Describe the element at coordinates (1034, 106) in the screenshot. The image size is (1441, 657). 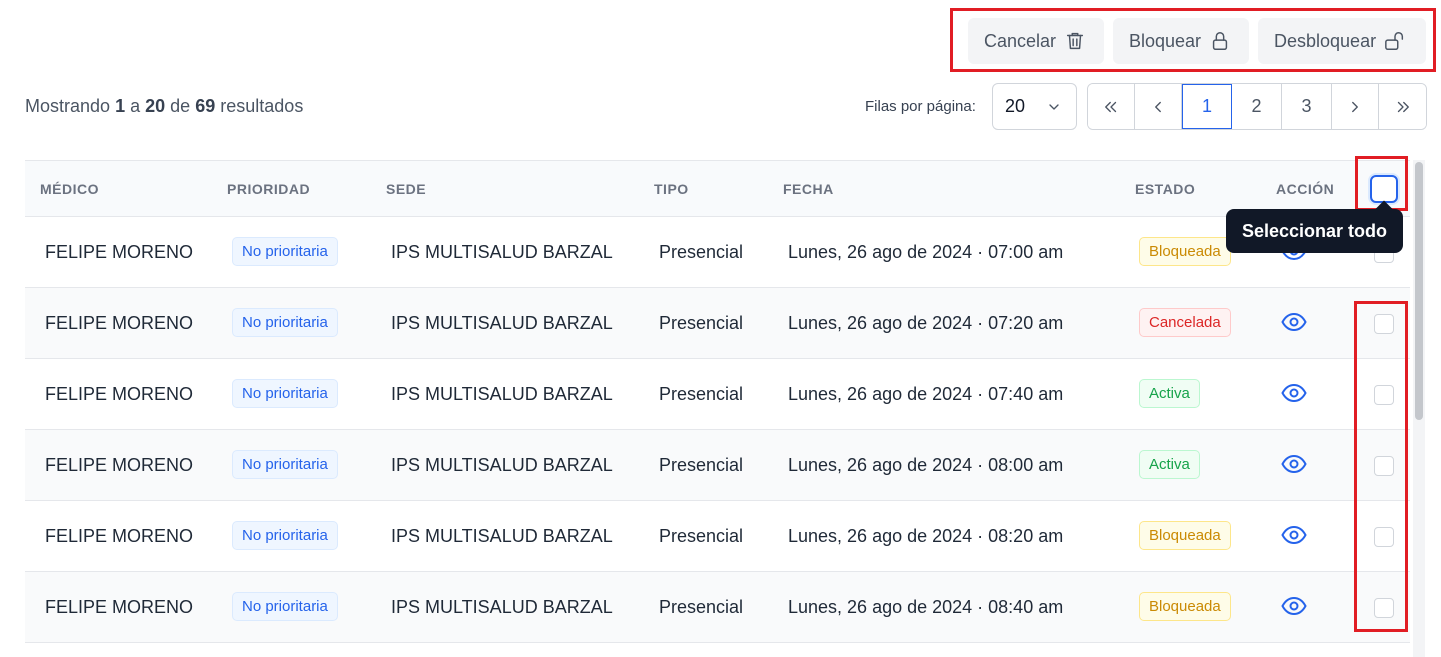
I see `rows-per-page-select: 20` at that location.